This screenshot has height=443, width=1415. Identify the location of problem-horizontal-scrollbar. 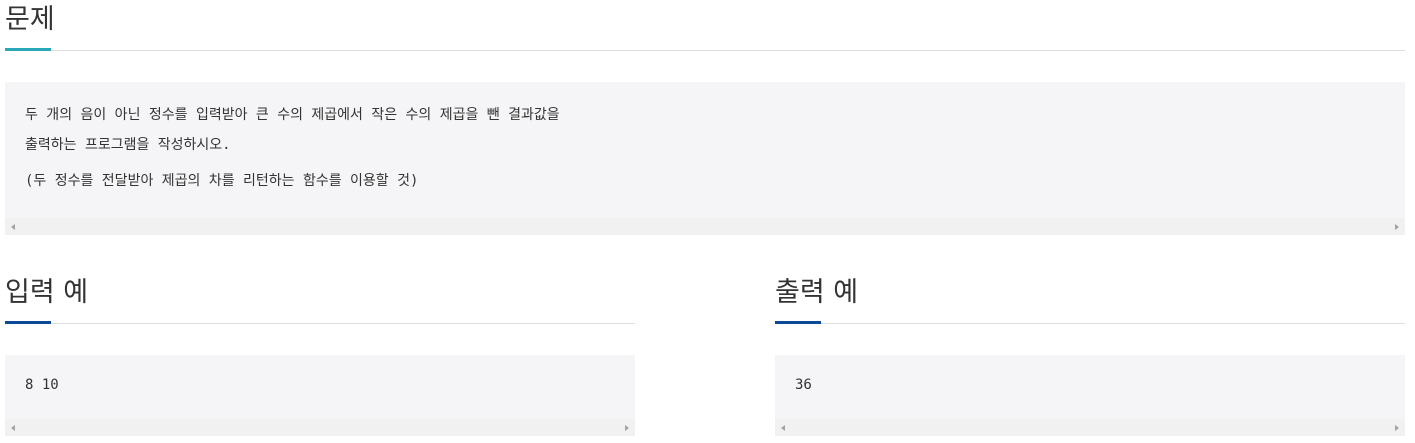
(705, 226).